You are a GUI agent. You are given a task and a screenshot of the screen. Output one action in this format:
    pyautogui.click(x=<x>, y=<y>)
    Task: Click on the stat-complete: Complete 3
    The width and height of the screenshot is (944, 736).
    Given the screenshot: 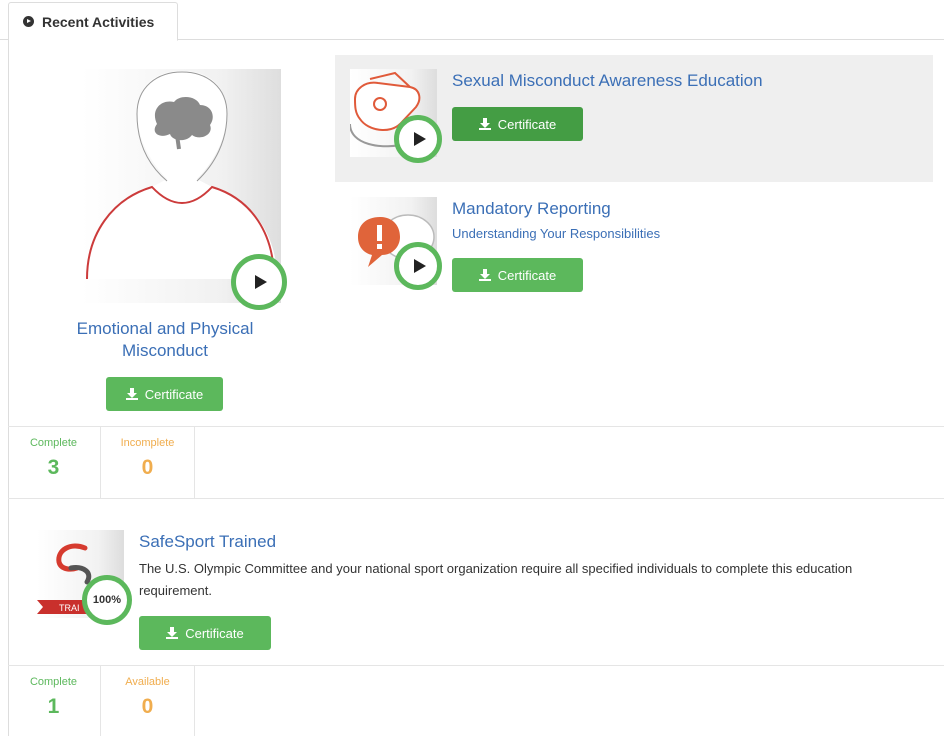 What is the action you would take?
    pyautogui.click(x=53, y=453)
    